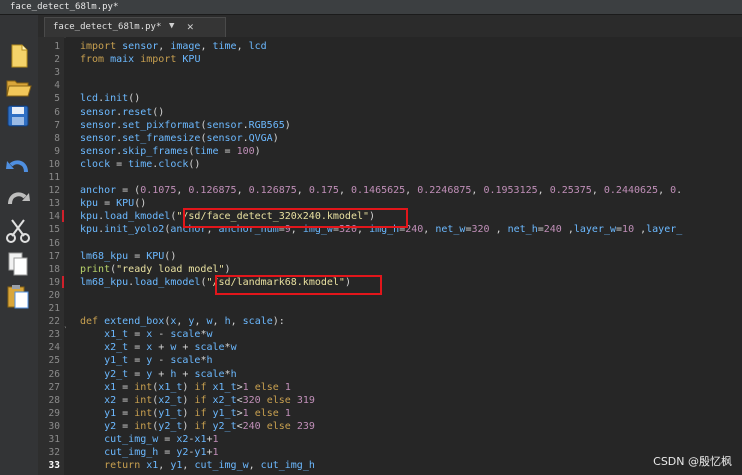 The width and height of the screenshot is (742, 475). I want to click on line-number: 25, so click(54, 361).